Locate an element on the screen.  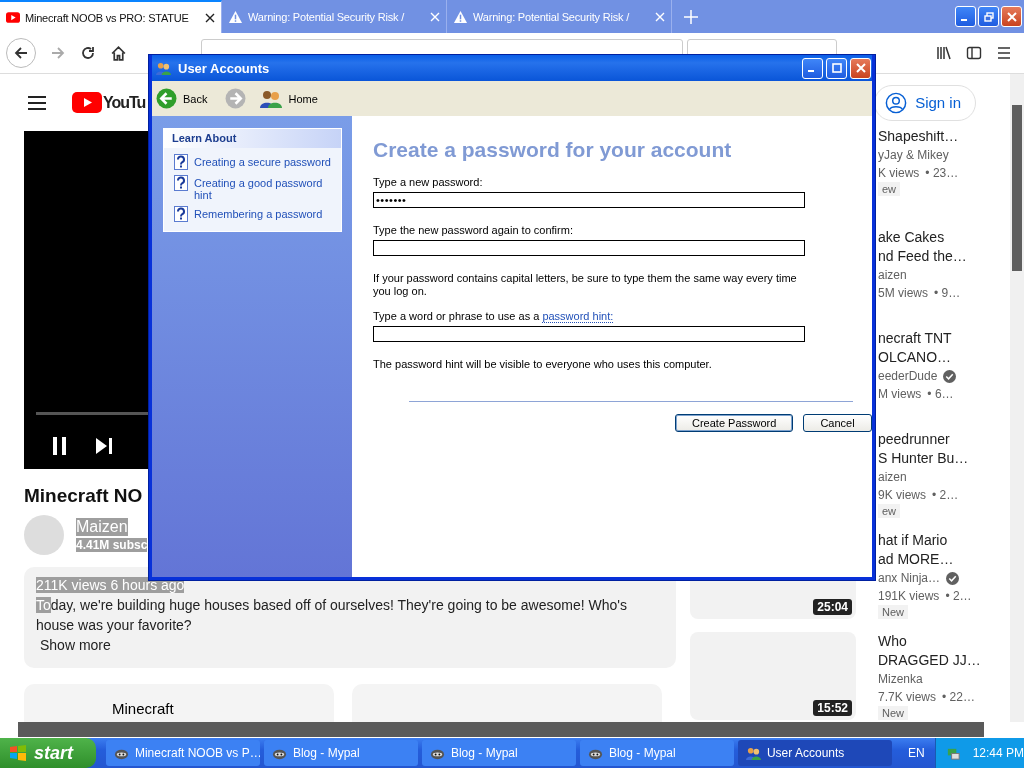
reload-icon is located at coordinates (88, 53).